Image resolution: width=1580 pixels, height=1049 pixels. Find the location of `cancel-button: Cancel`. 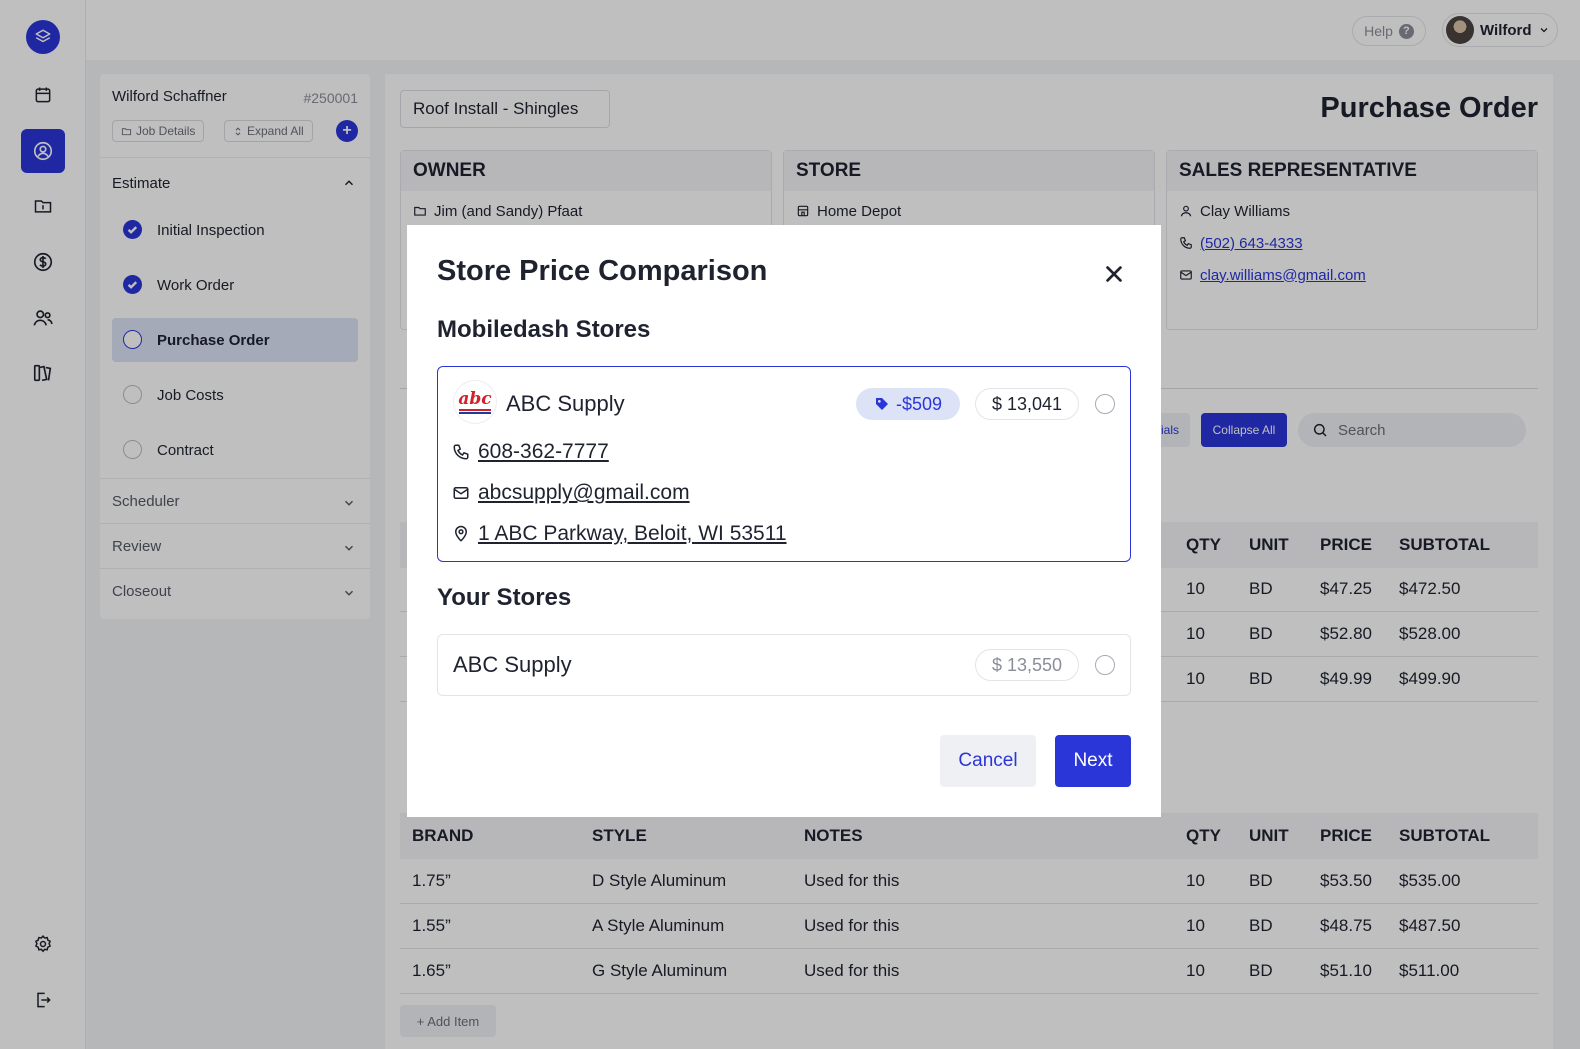

cancel-button: Cancel is located at coordinates (988, 761).